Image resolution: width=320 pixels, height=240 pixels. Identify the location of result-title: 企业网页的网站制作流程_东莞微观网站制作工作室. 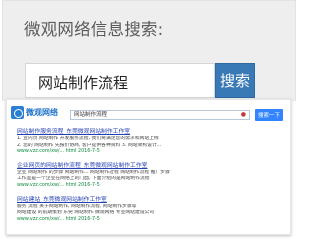
(82, 165).